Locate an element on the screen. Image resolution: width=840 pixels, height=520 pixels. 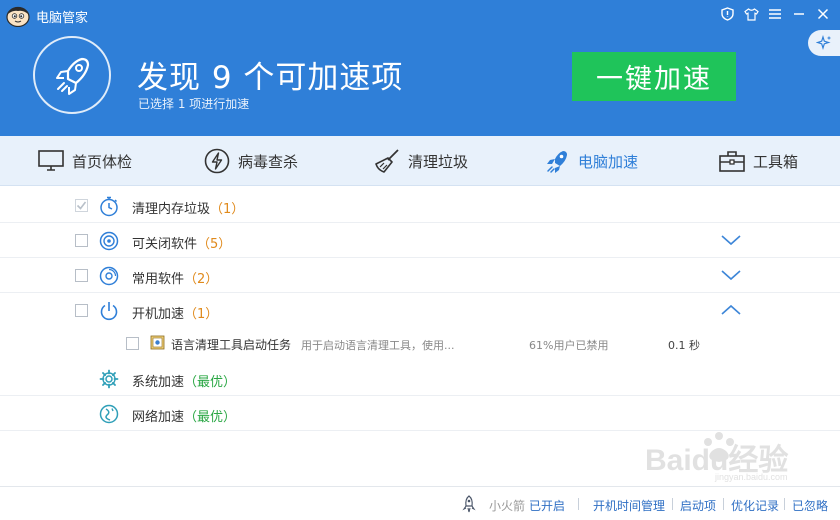
menu-icon is located at coordinates (775, 14).